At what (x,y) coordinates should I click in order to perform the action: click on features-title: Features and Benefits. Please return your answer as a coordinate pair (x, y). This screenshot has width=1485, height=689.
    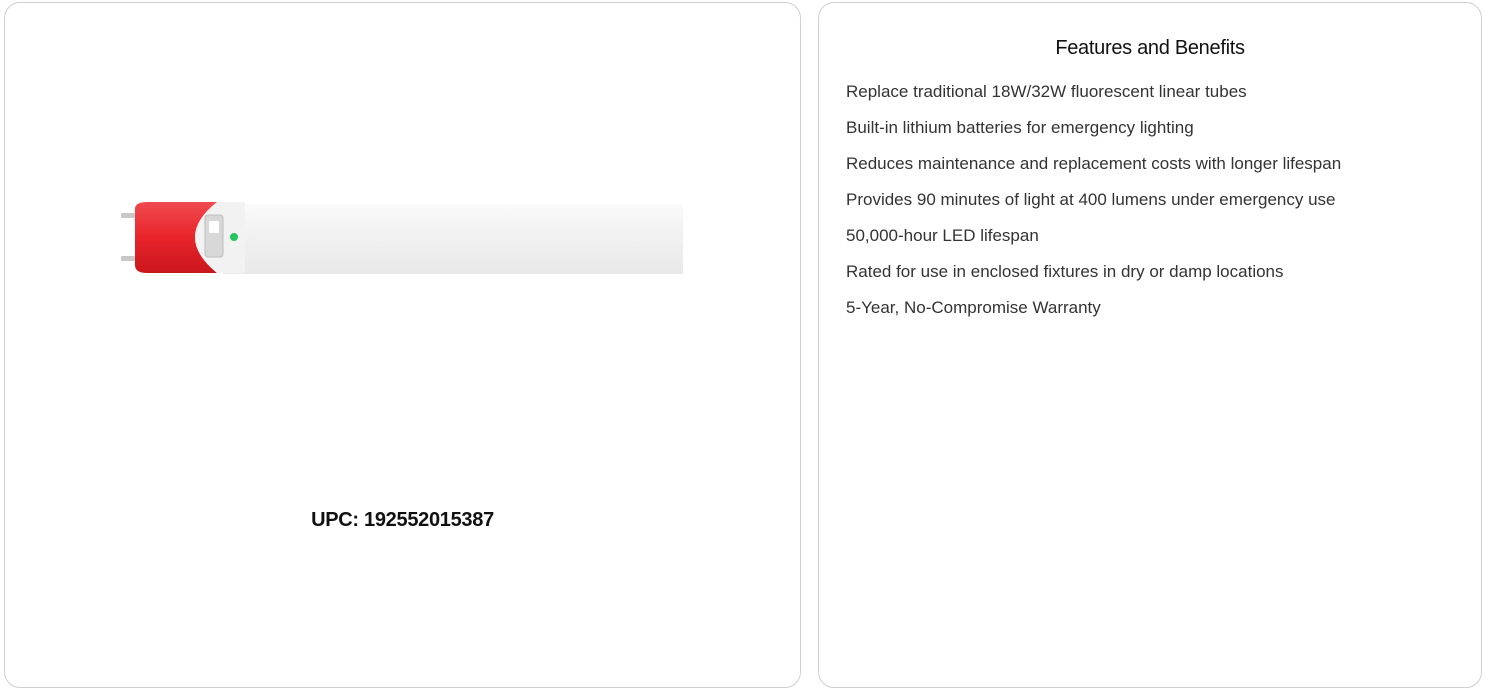
    Looking at the image, I should click on (1150, 48).